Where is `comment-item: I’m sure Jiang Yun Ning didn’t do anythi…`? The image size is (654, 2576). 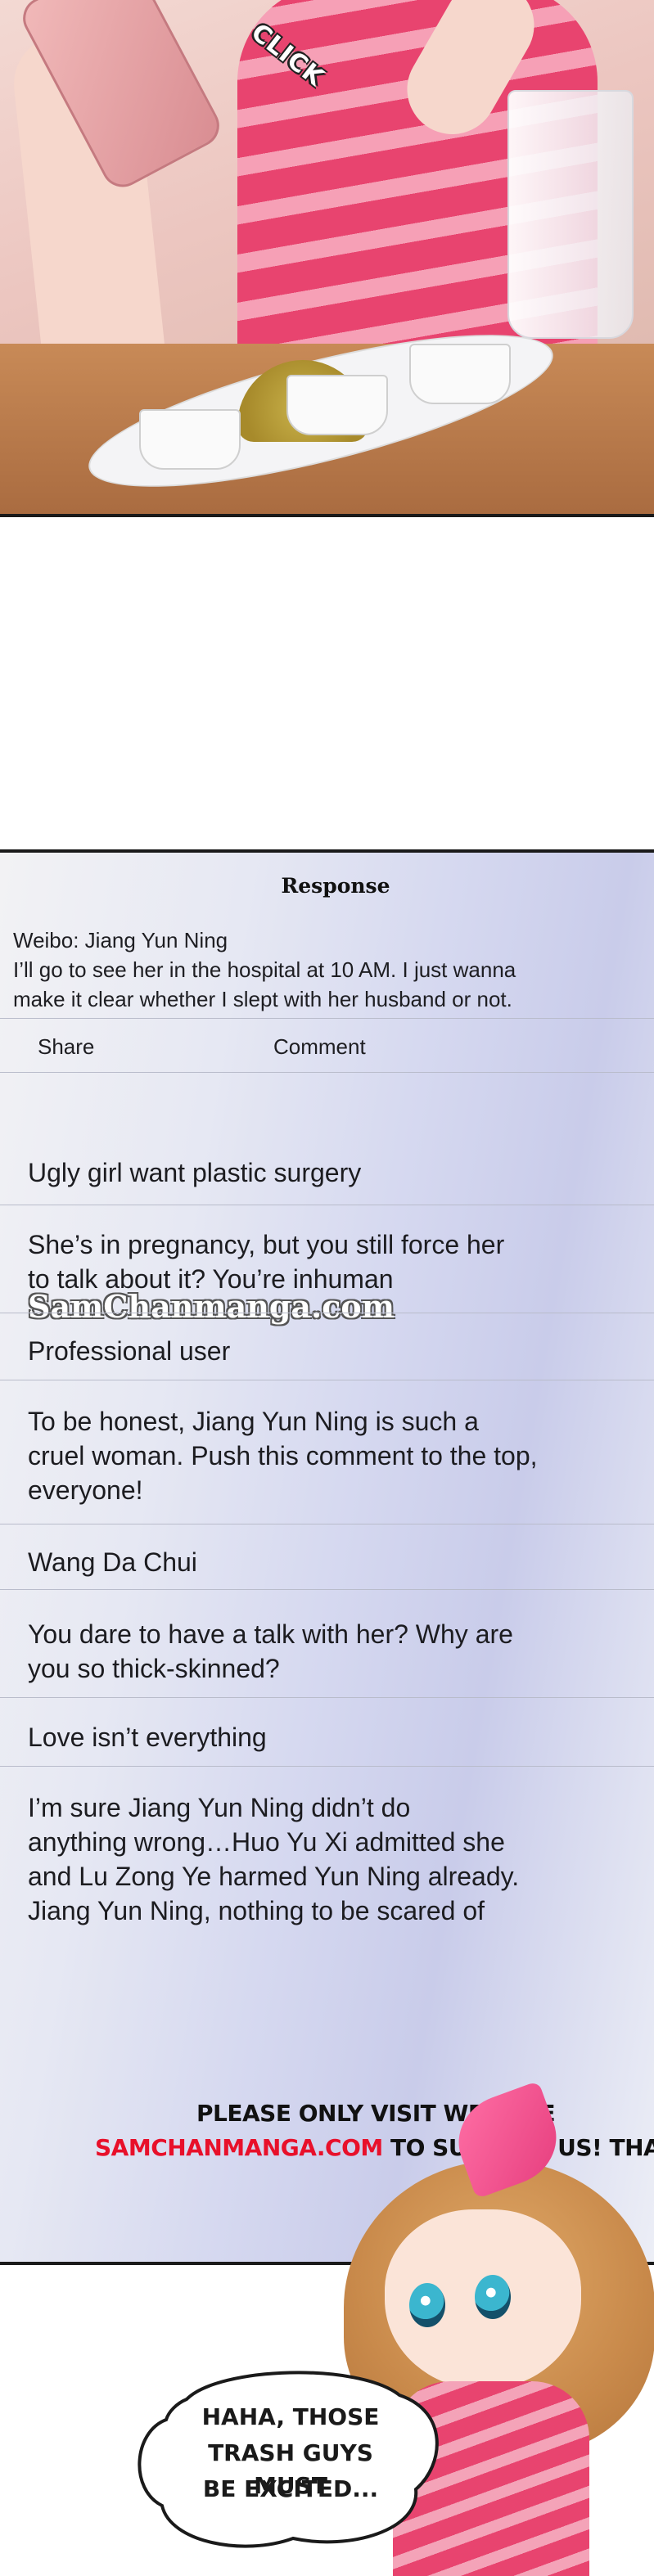
comment-item: I’m sure Jiang Yun Ning didn’t do anythi… is located at coordinates (322, 1859).